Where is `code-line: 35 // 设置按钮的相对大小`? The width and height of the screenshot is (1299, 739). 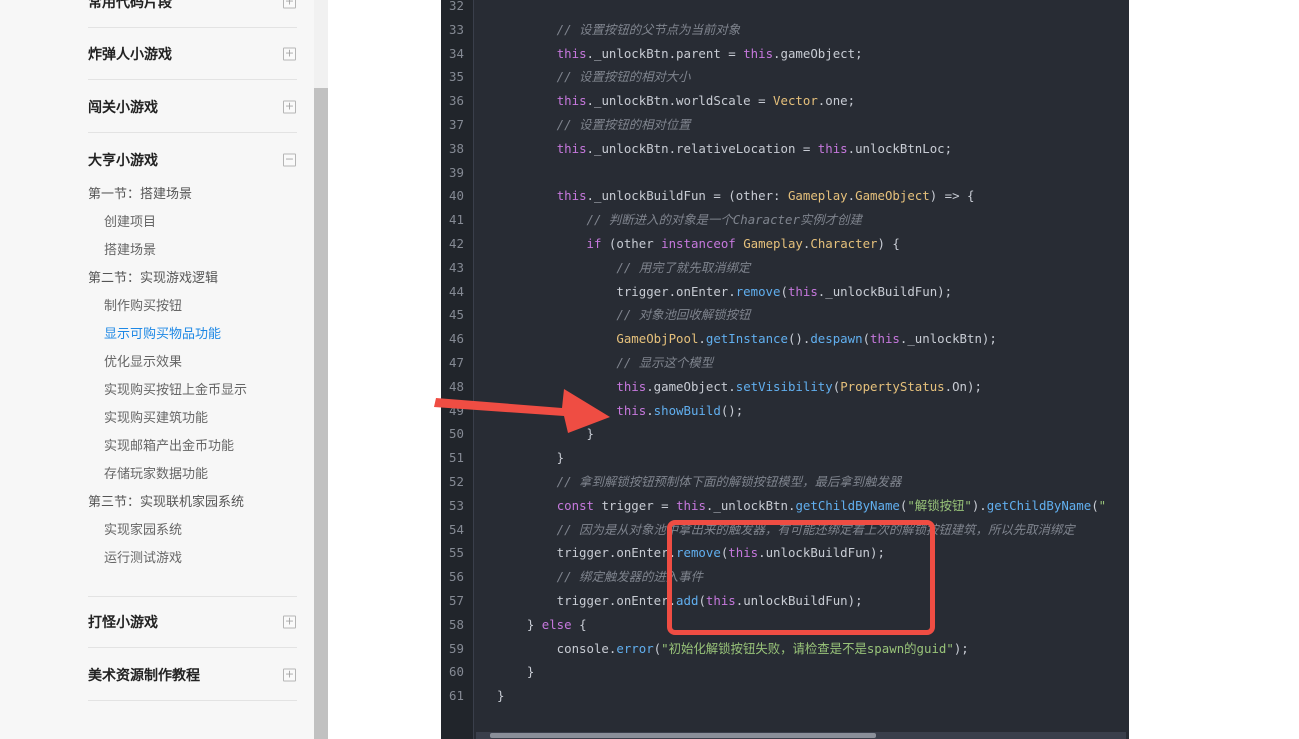
code-line: 35 // 设置按钮的相对大小 is located at coordinates (785, 77).